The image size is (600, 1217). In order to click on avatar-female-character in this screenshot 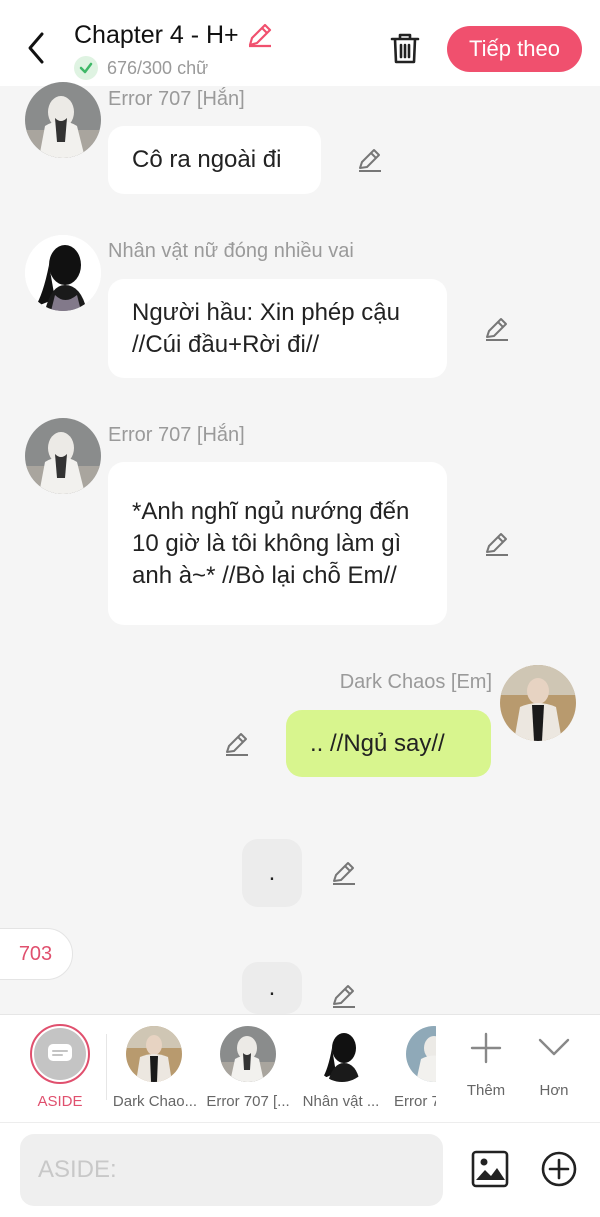, I will do `click(63, 273)`.